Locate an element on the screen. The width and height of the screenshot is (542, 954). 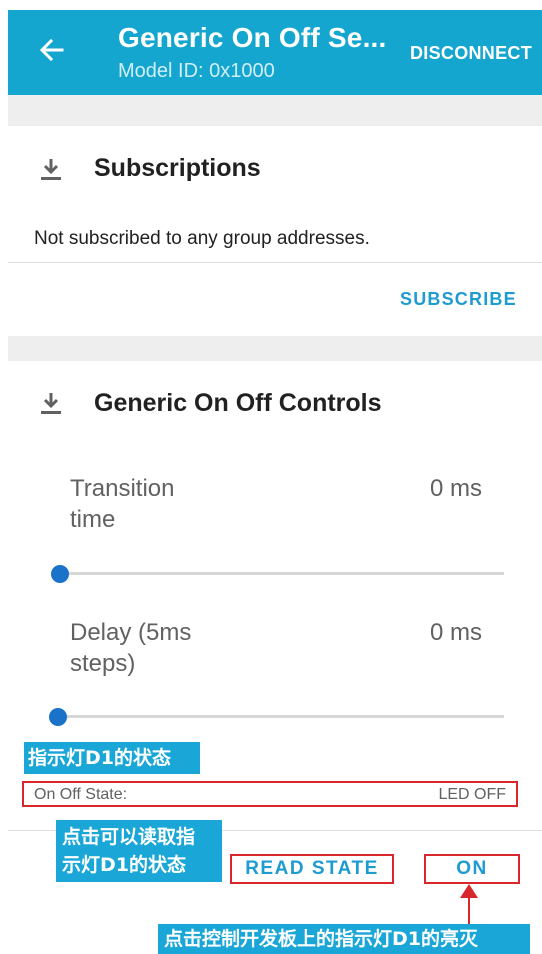
delay-slider-thumb is located at coordinates (58, 717).